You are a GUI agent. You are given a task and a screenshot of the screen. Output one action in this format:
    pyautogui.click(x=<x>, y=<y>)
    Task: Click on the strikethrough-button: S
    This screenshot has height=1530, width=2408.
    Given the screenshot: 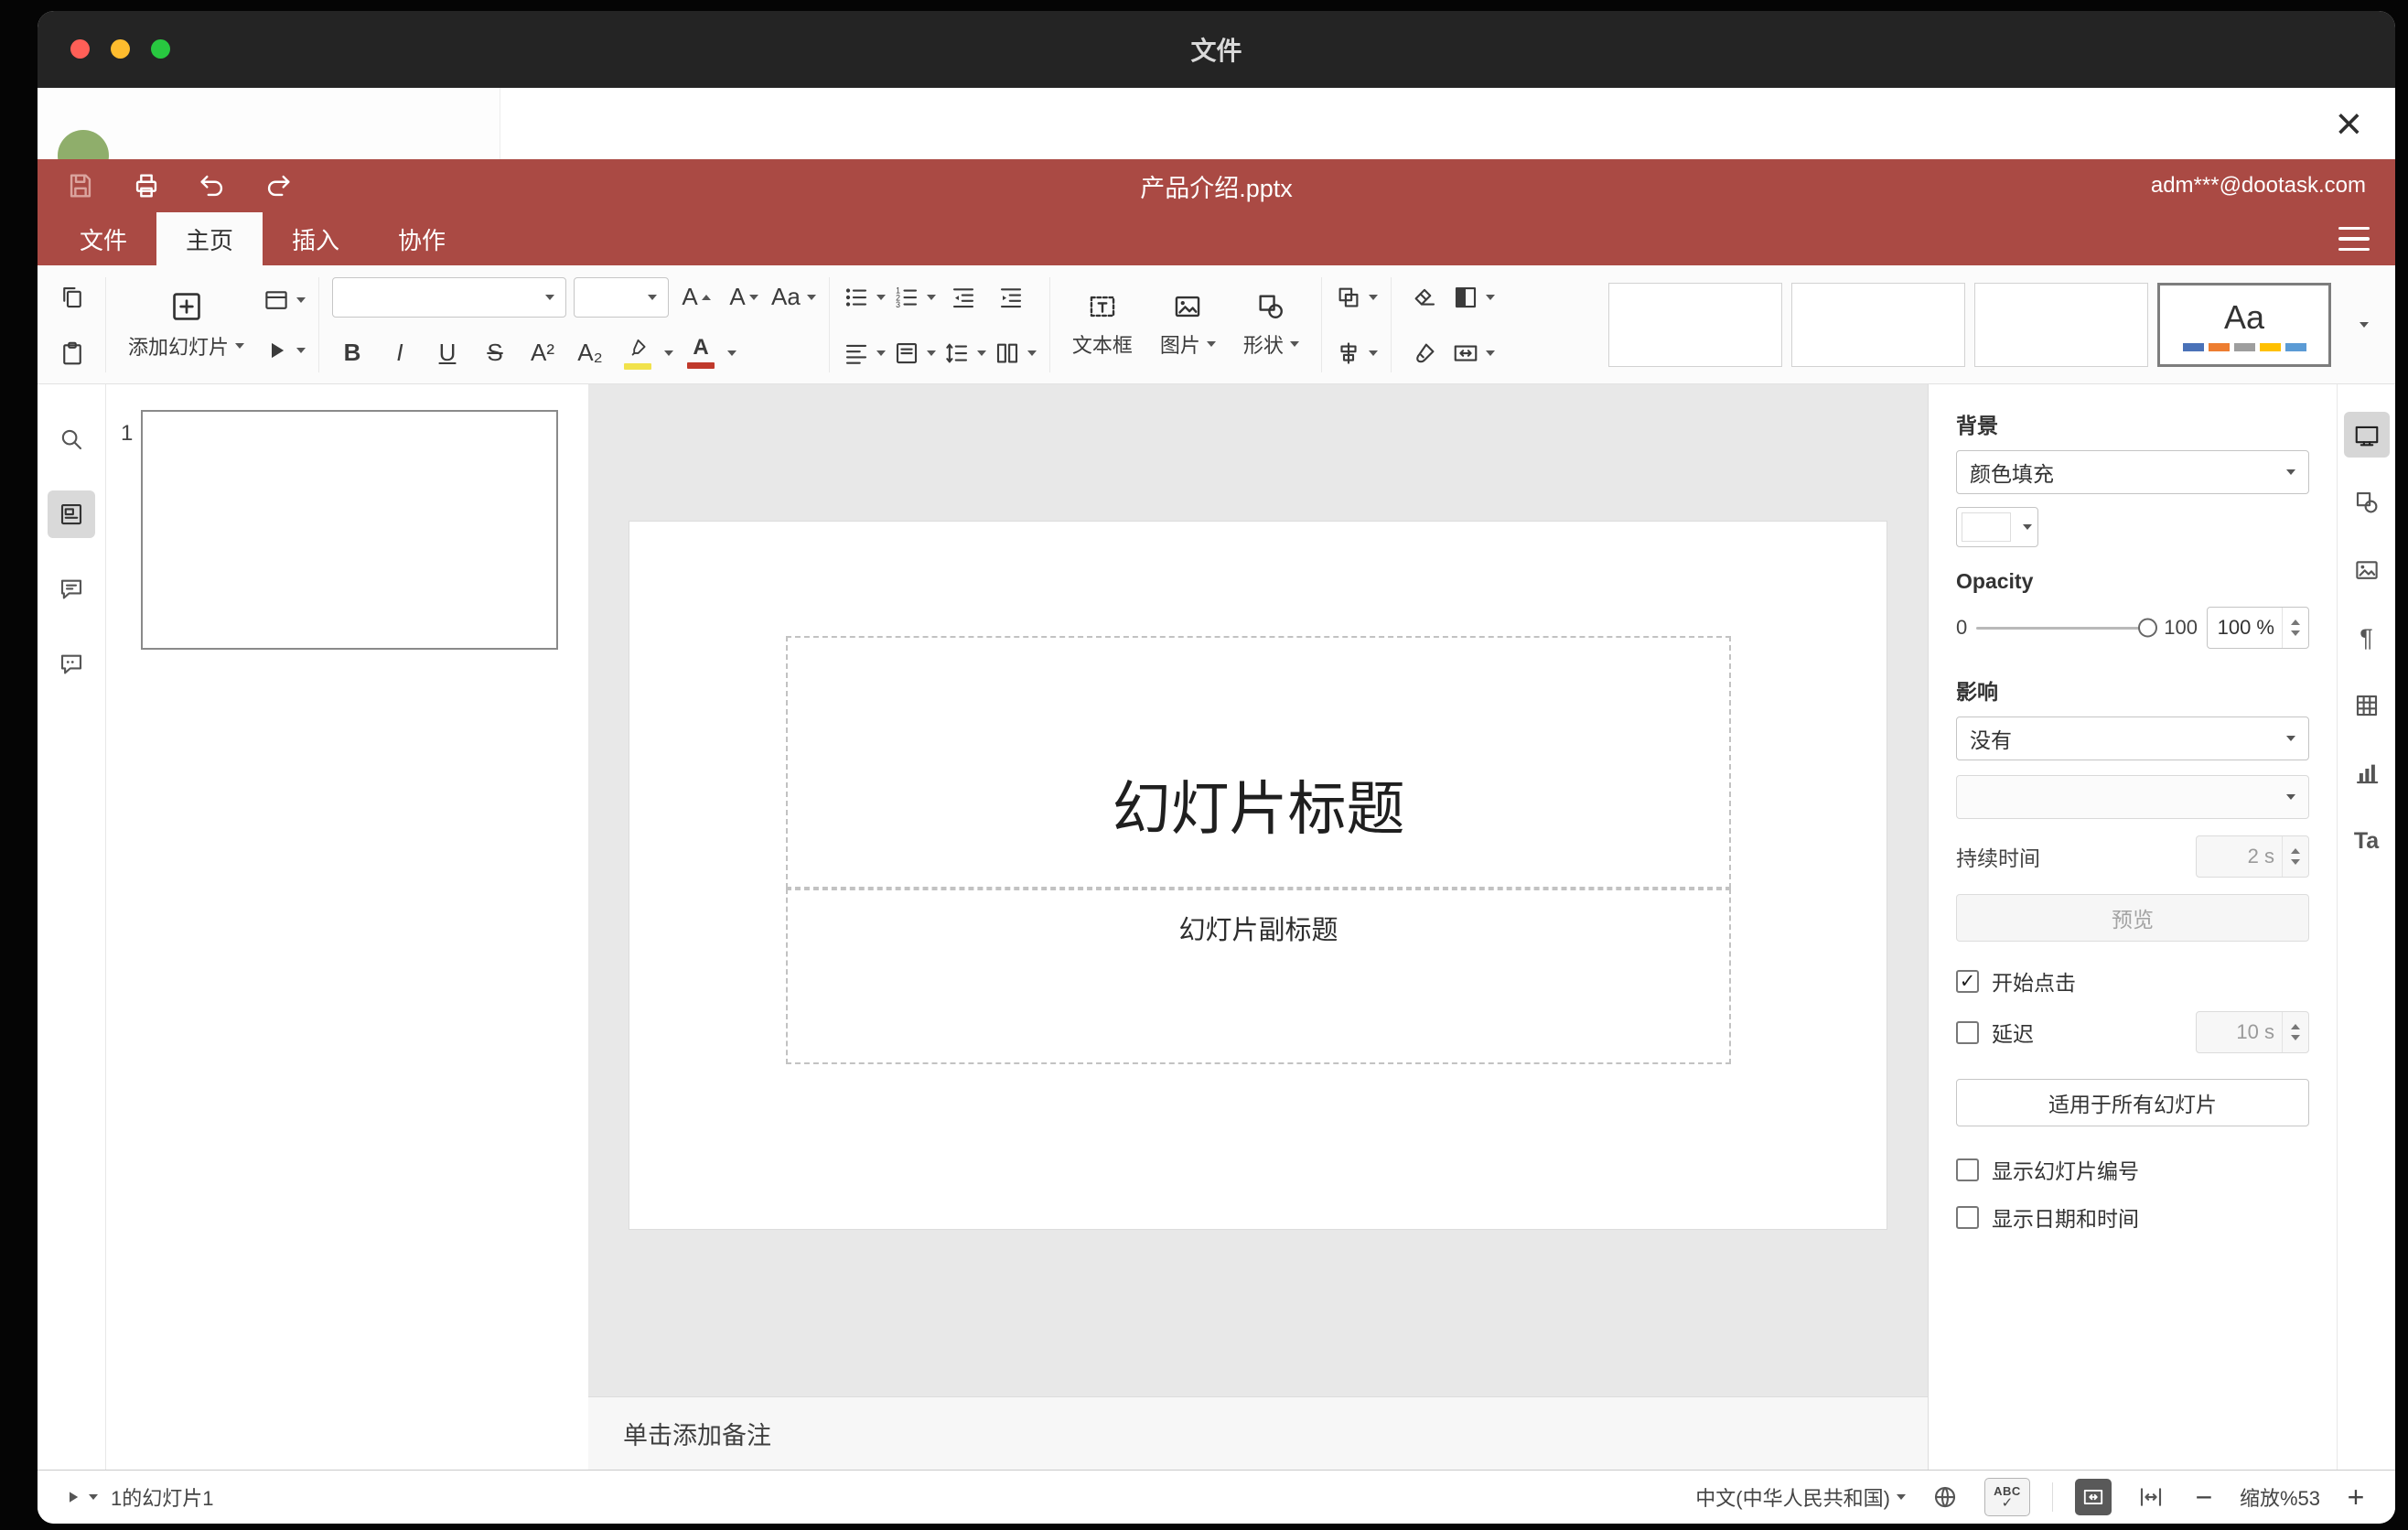 What is the action you would take?
    pyautogui.click(x=495, y=353)
    